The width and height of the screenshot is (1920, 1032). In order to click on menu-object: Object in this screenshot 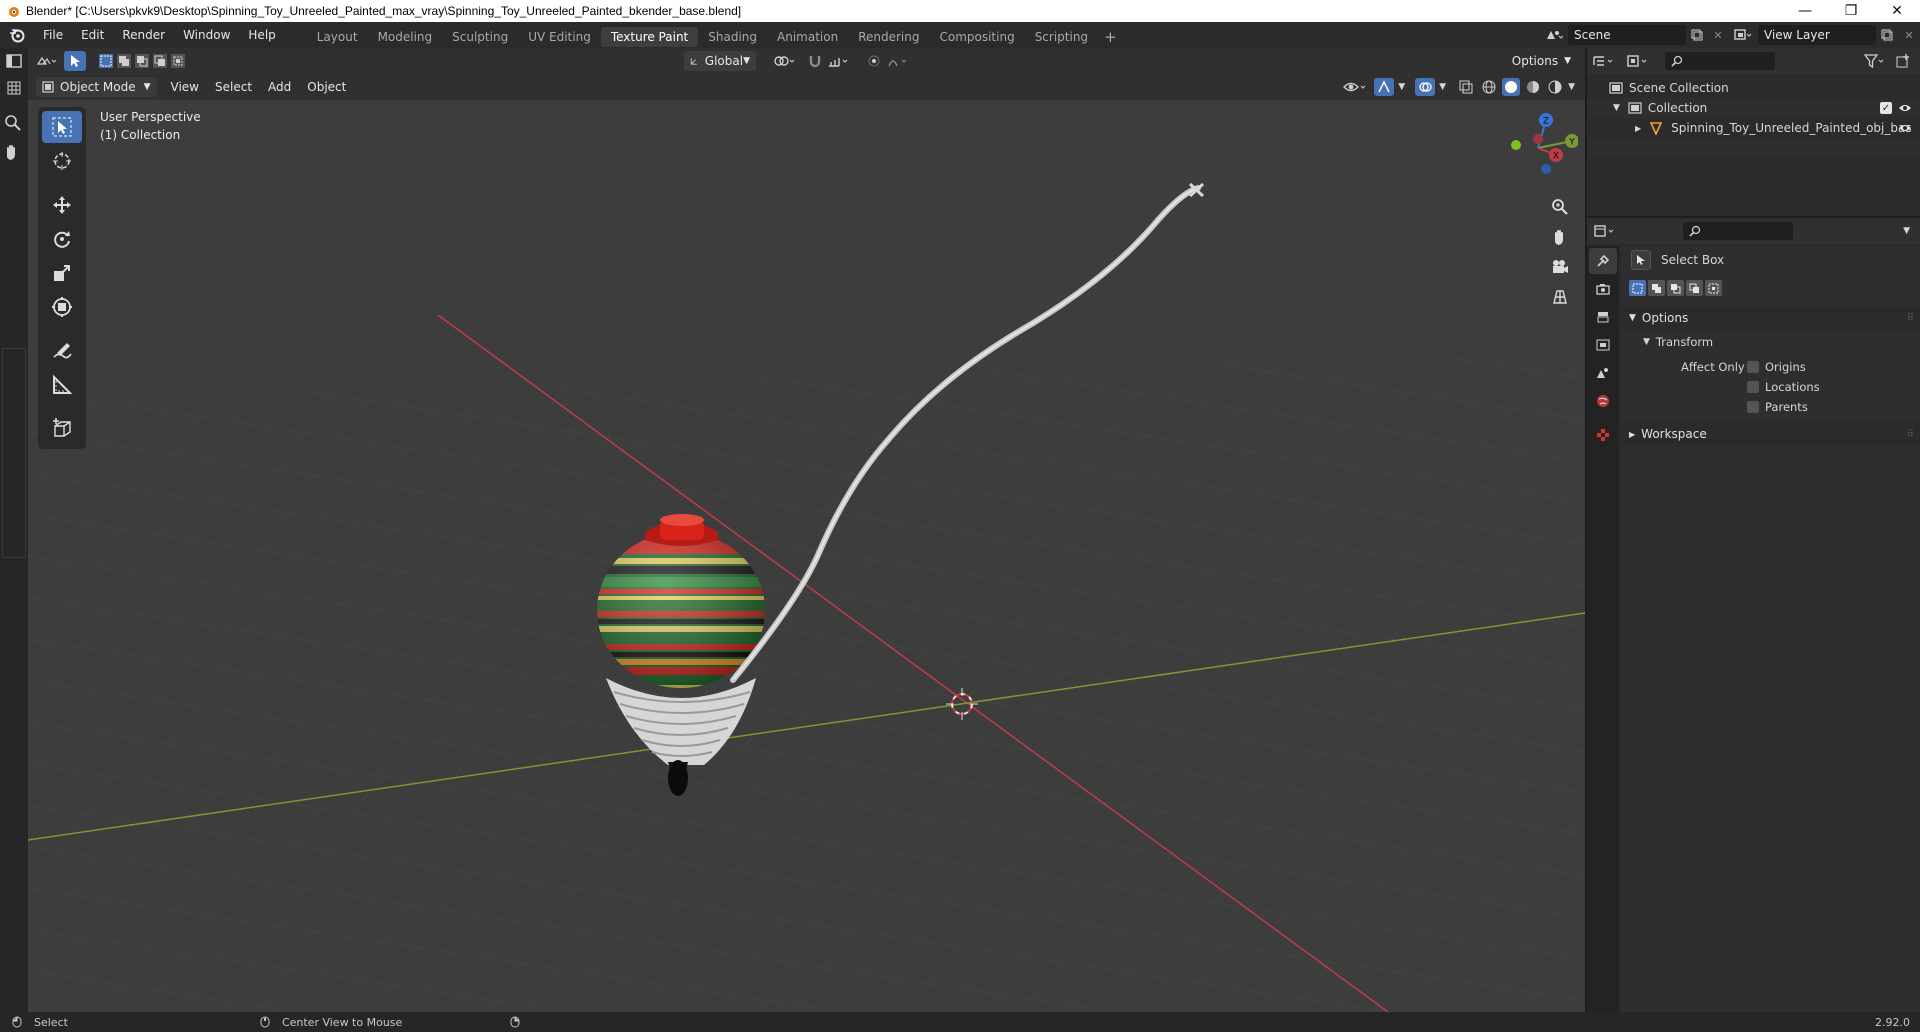, I will do `click(326, 87)`.